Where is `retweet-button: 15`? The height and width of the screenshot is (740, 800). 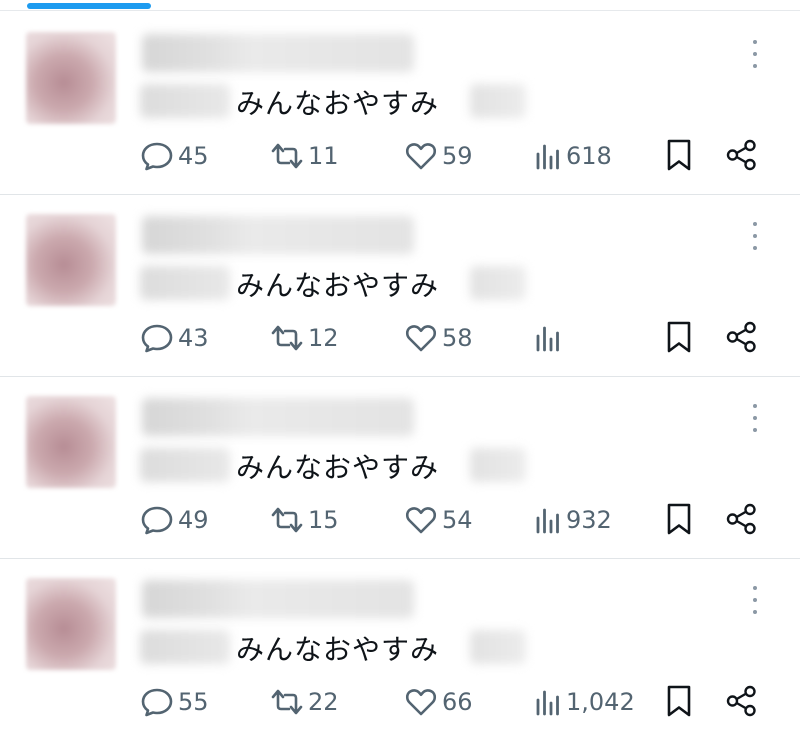 retweet-button: 15 is located at coordinates (304, 520).